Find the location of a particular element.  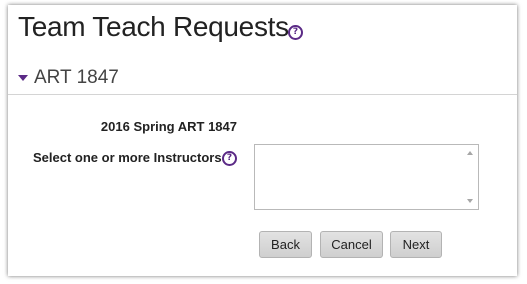

page-title: Team Teach Requests is located at coordinates (153, 26).